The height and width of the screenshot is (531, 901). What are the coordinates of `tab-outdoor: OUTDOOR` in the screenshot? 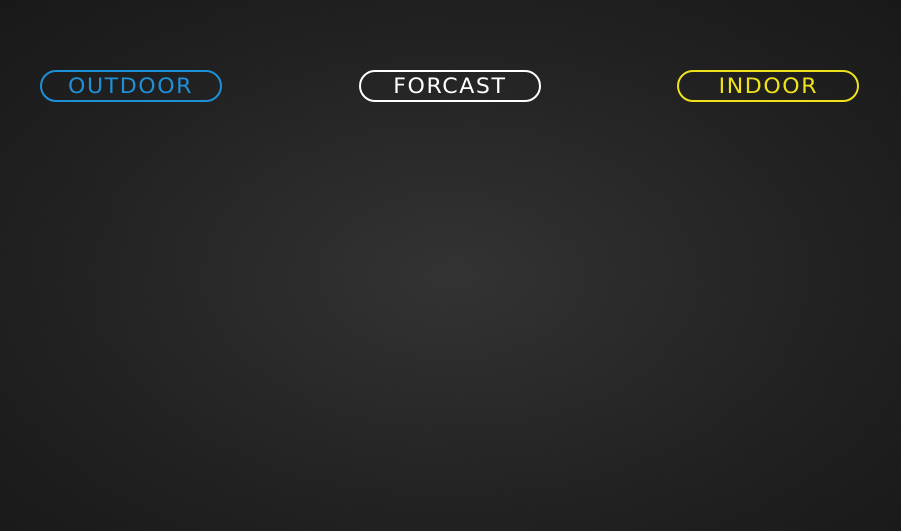 It's located at (131, 86).